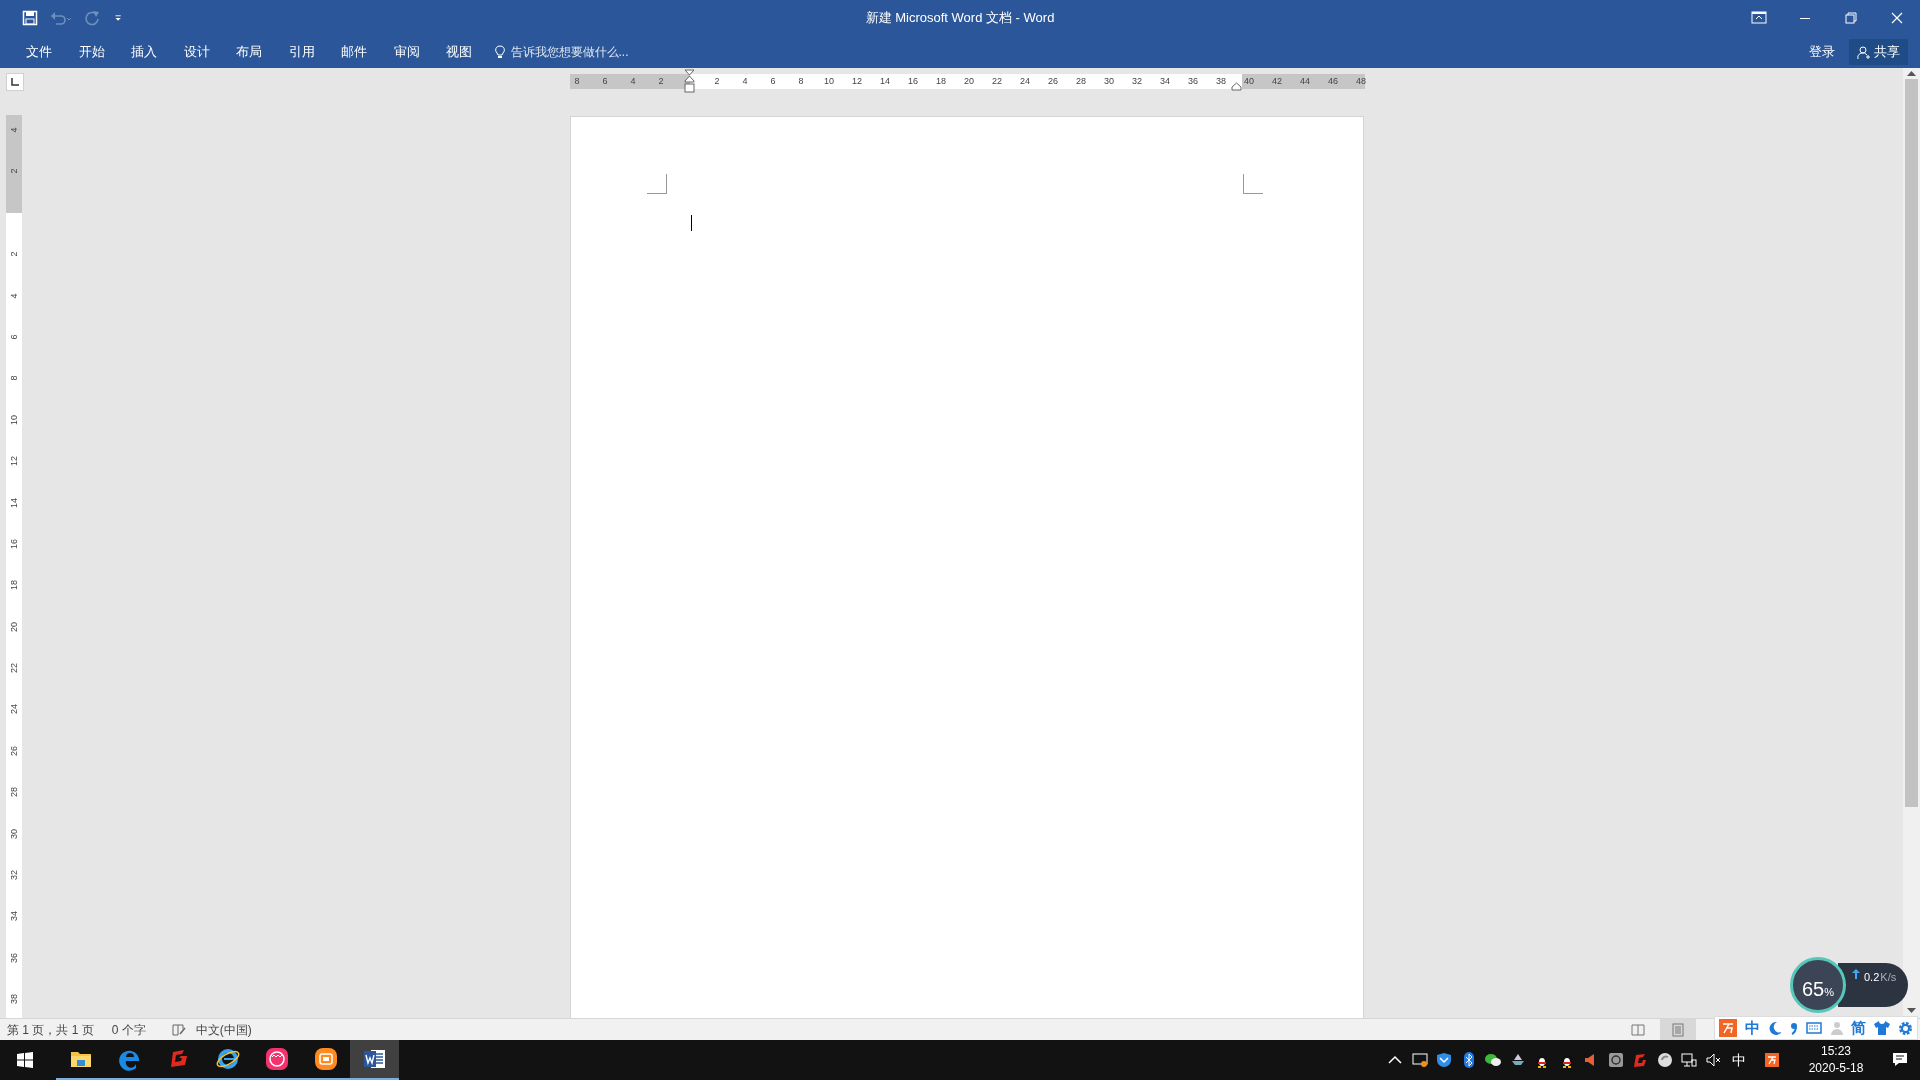 The image size is (1920, 1080). I want to click on ruler-number: 16, so click(913, 81).